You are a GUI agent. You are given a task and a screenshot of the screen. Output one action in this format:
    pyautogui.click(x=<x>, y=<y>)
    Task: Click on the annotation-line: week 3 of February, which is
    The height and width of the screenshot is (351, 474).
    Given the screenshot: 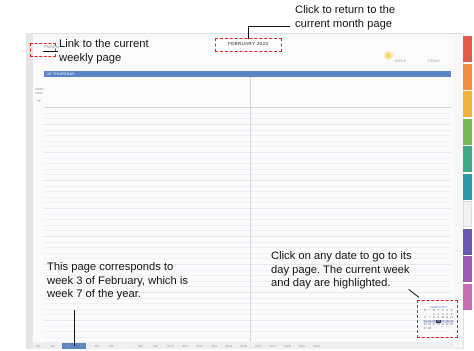 What is the action you would take?
    pyautogui.click(x=117, y=280)
    